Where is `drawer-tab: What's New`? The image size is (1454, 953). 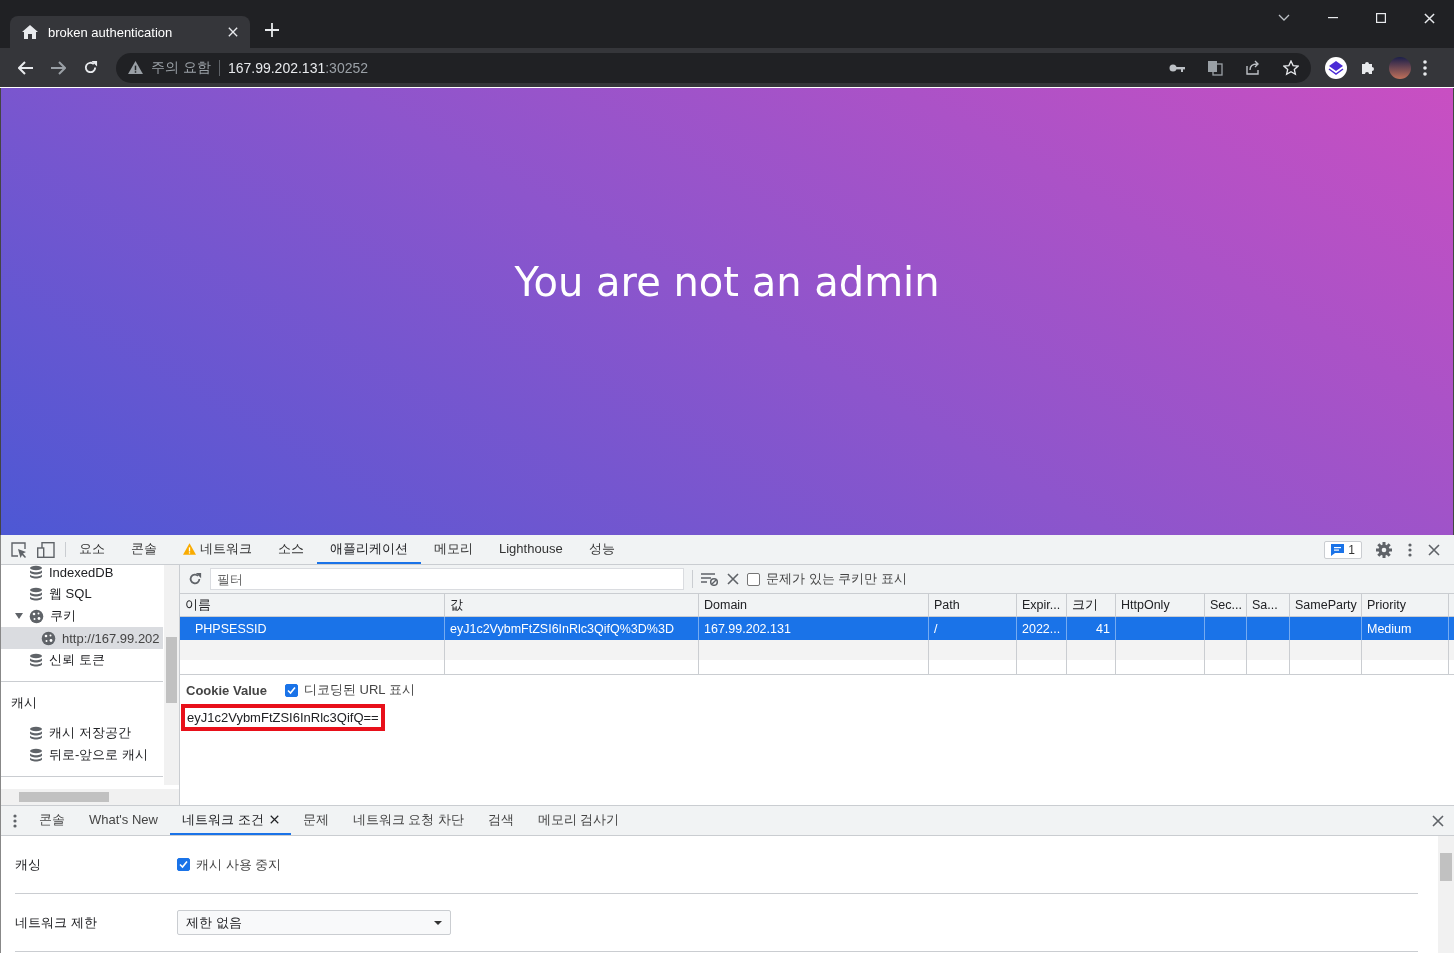
drawer-tab: What's New is located at coordinates (123, 820).